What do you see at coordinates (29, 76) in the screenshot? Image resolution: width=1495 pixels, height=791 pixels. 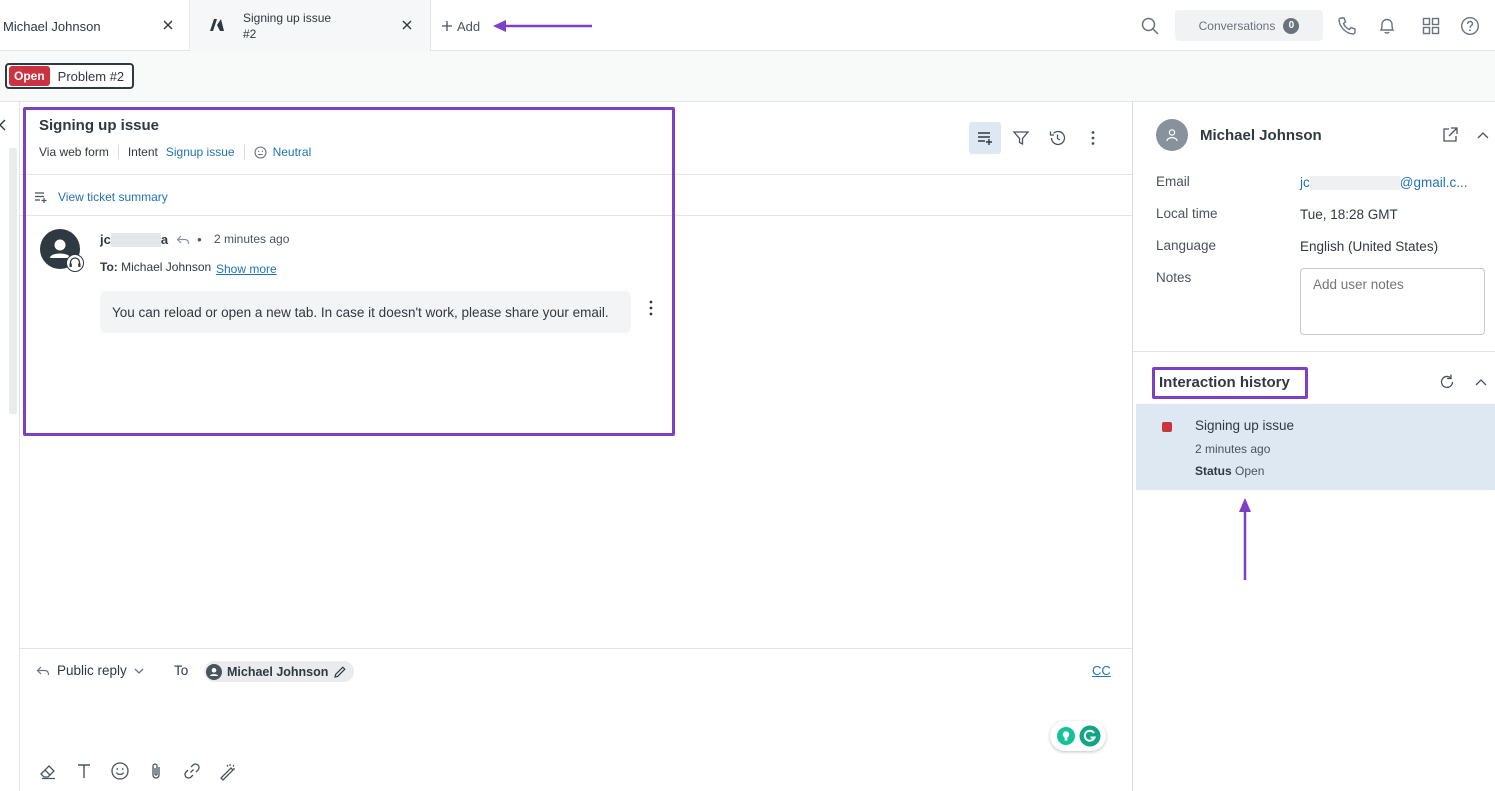 I see `status-badge: Open` at bounding box center [29, 76].